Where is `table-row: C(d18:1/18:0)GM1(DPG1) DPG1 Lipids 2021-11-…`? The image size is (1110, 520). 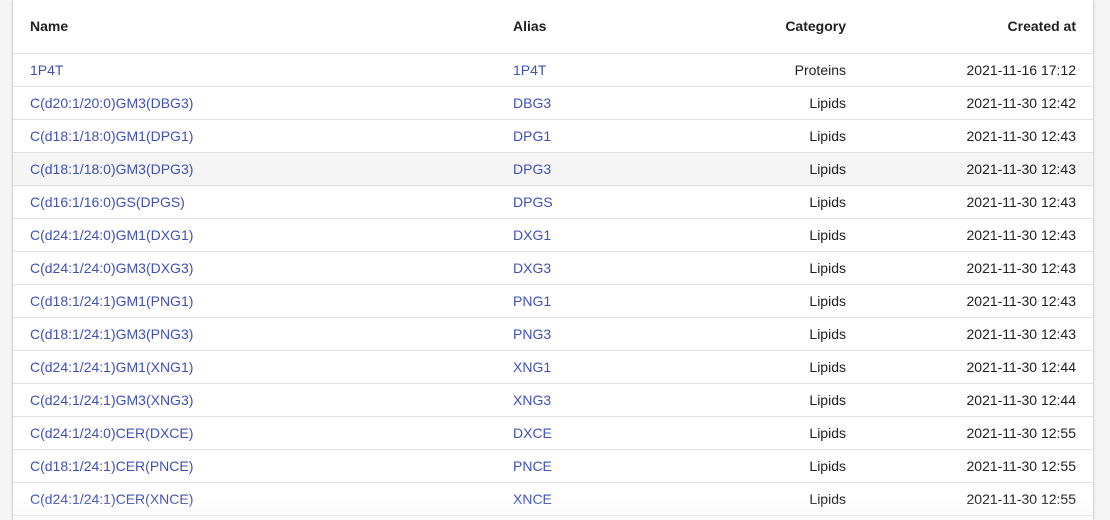 table-row: C(d18:1/18:0)GM1(DPG1) DPG1 Lipids 2021-11-… is located at coordinates (553, 136).